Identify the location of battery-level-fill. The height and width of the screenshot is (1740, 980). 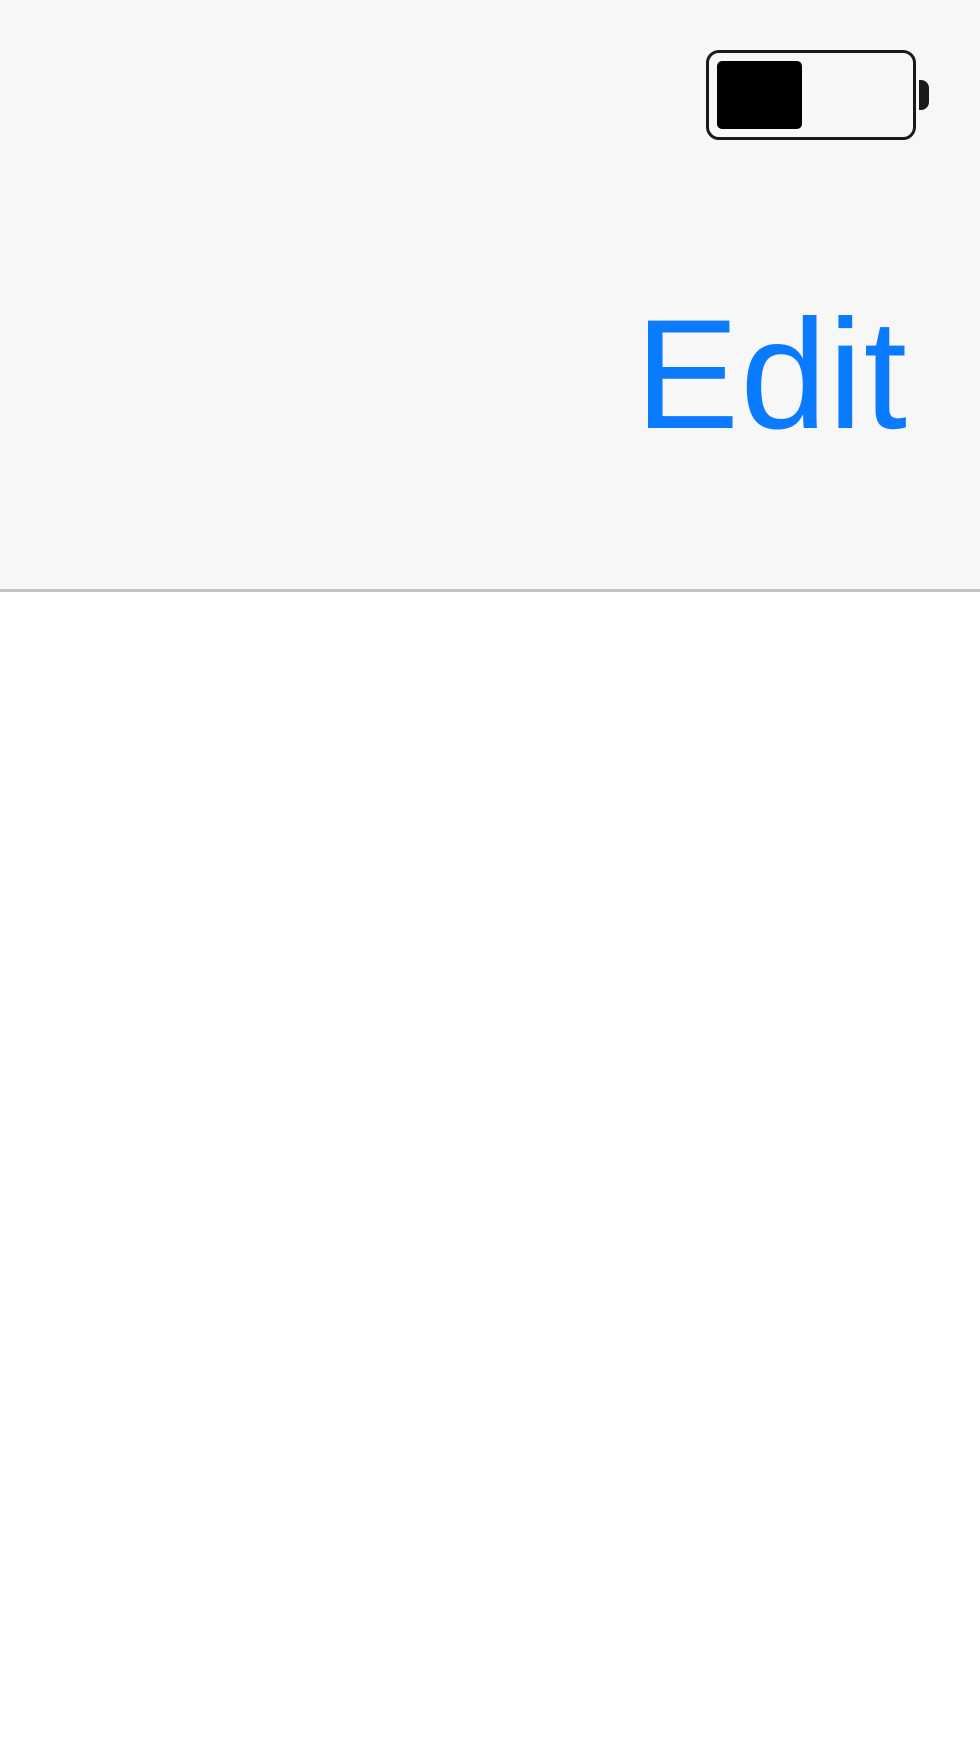
(759, 95).